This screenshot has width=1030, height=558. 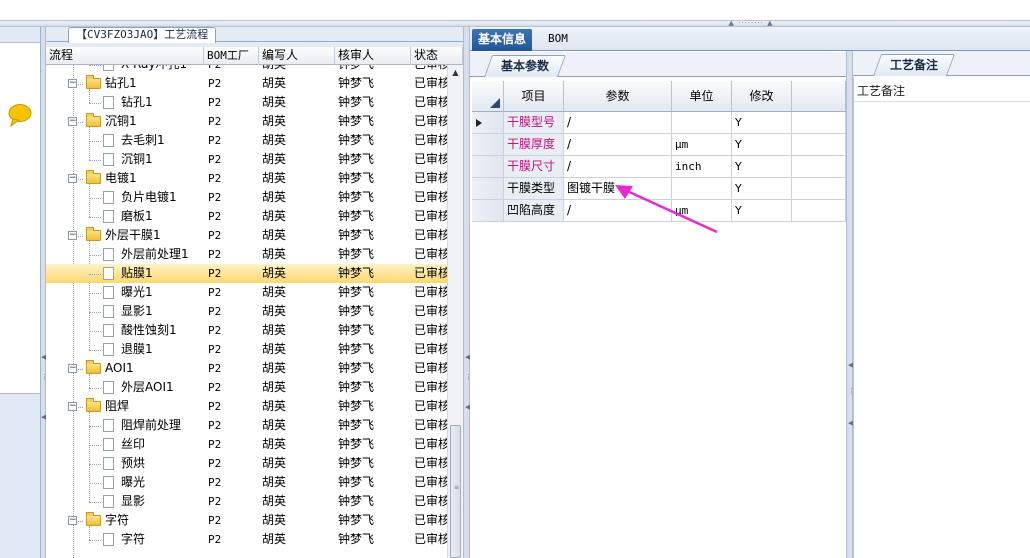 I want to click on tree-folder-row: − 沉铜1 P2 胡英 钟梦飞 已审核, so click(x=246, y=121).